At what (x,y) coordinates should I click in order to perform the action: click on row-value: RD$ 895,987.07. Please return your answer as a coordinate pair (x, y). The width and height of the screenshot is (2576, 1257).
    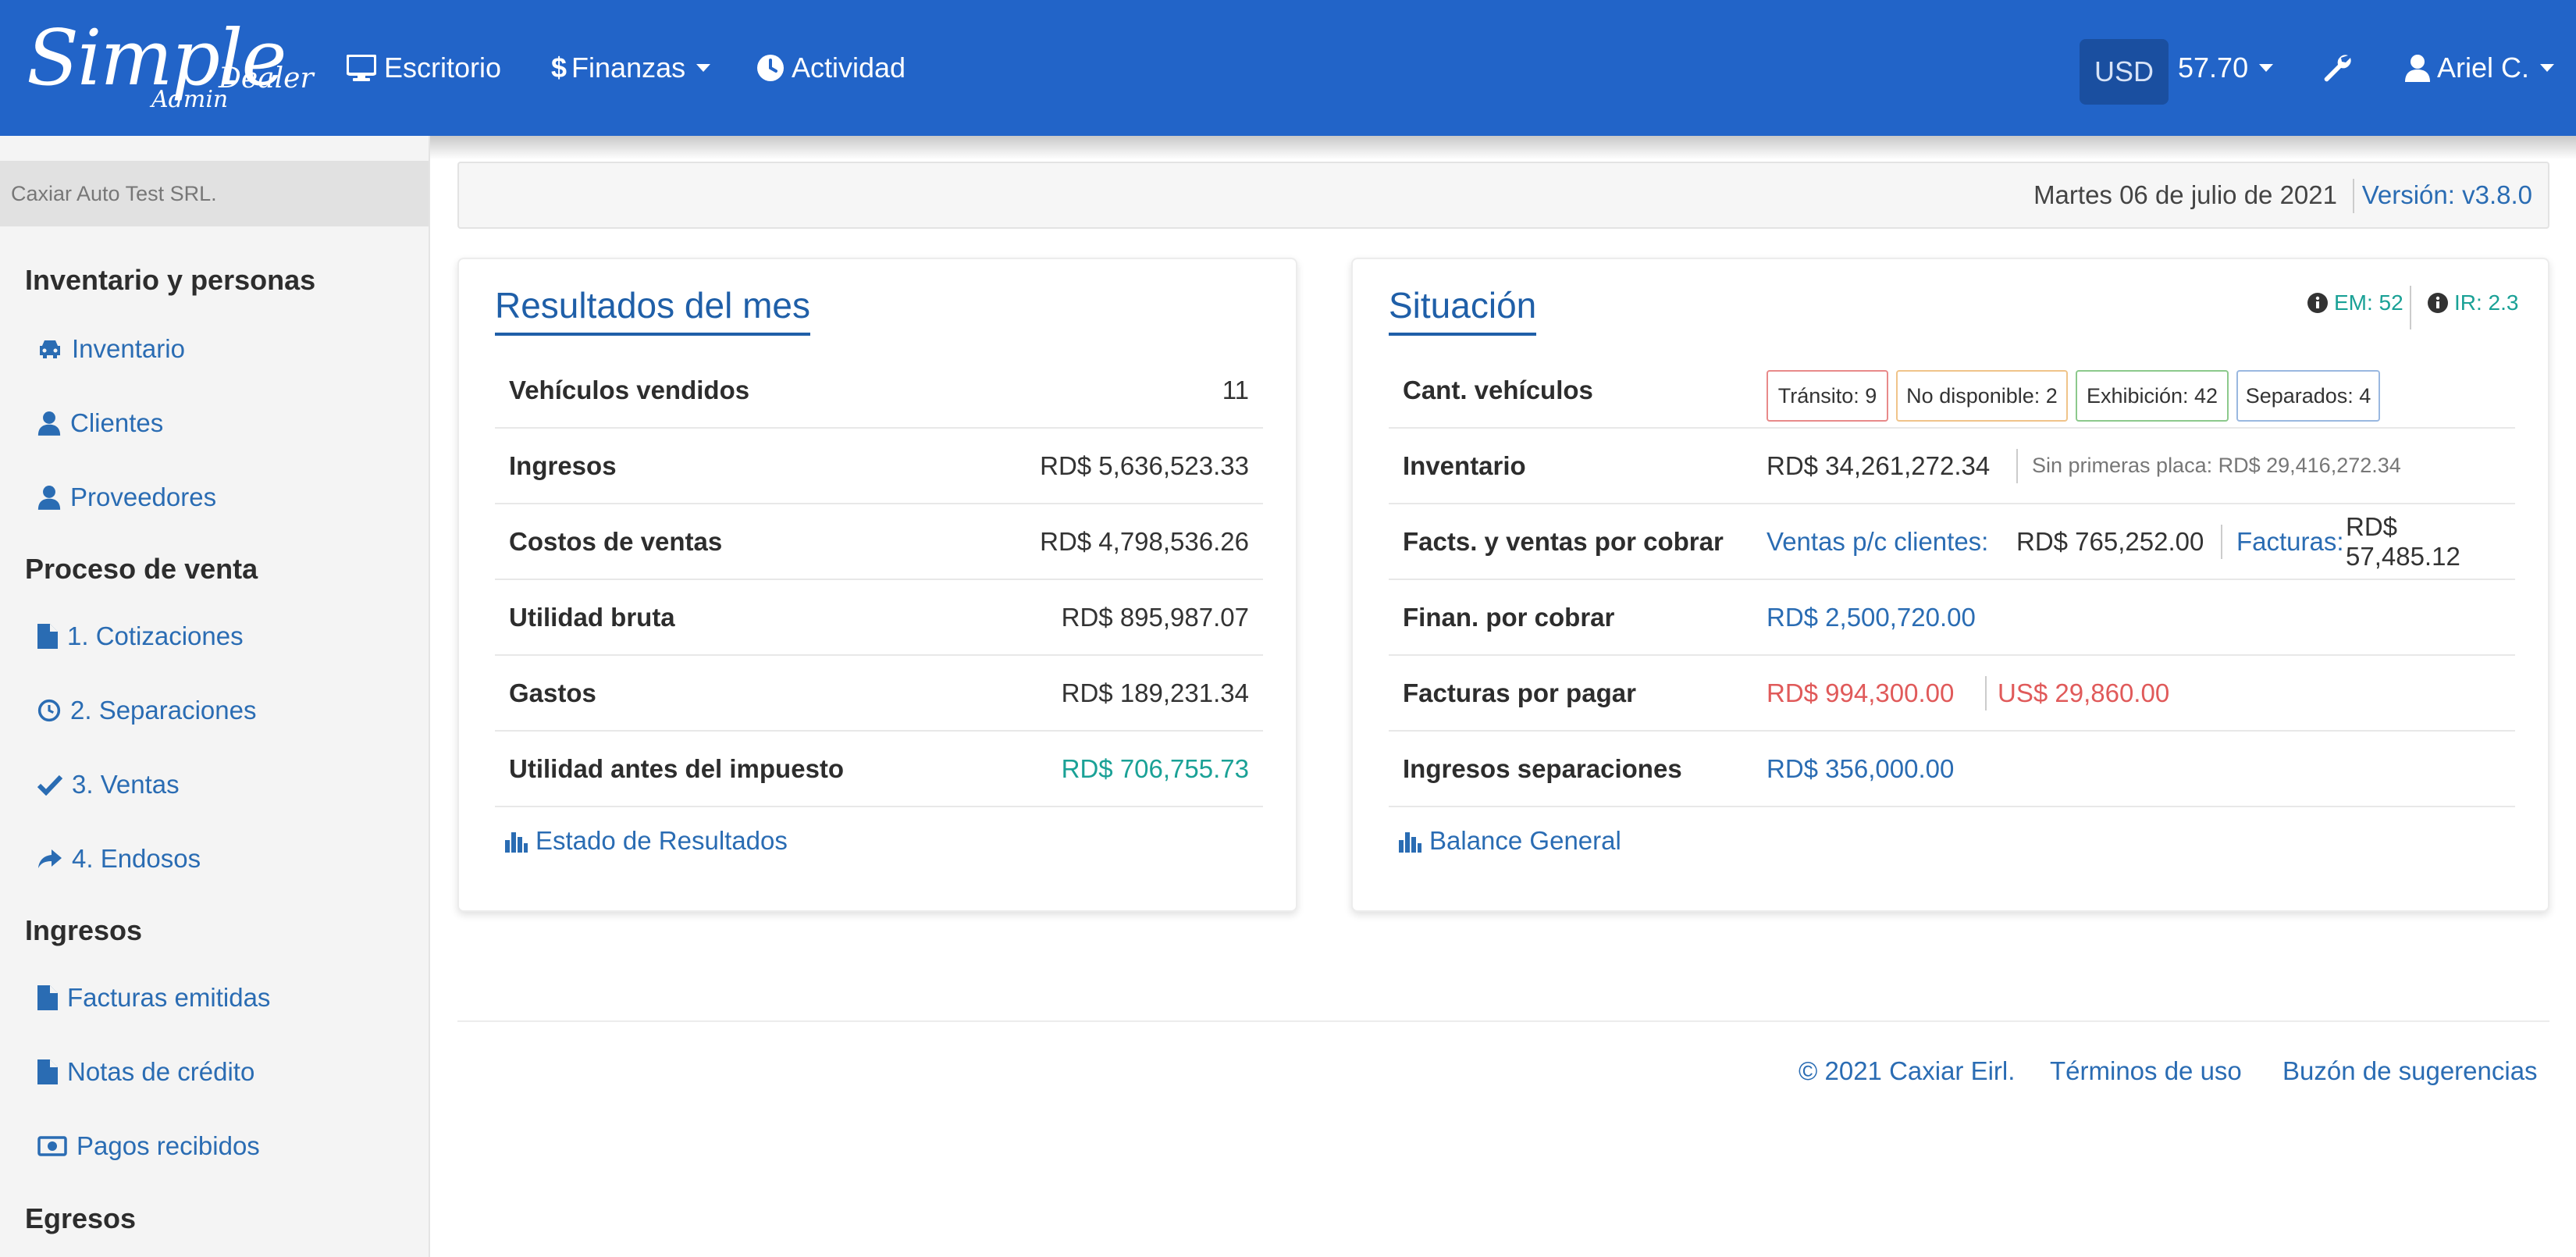
    Looking at the image, I should click on (1155, 617).